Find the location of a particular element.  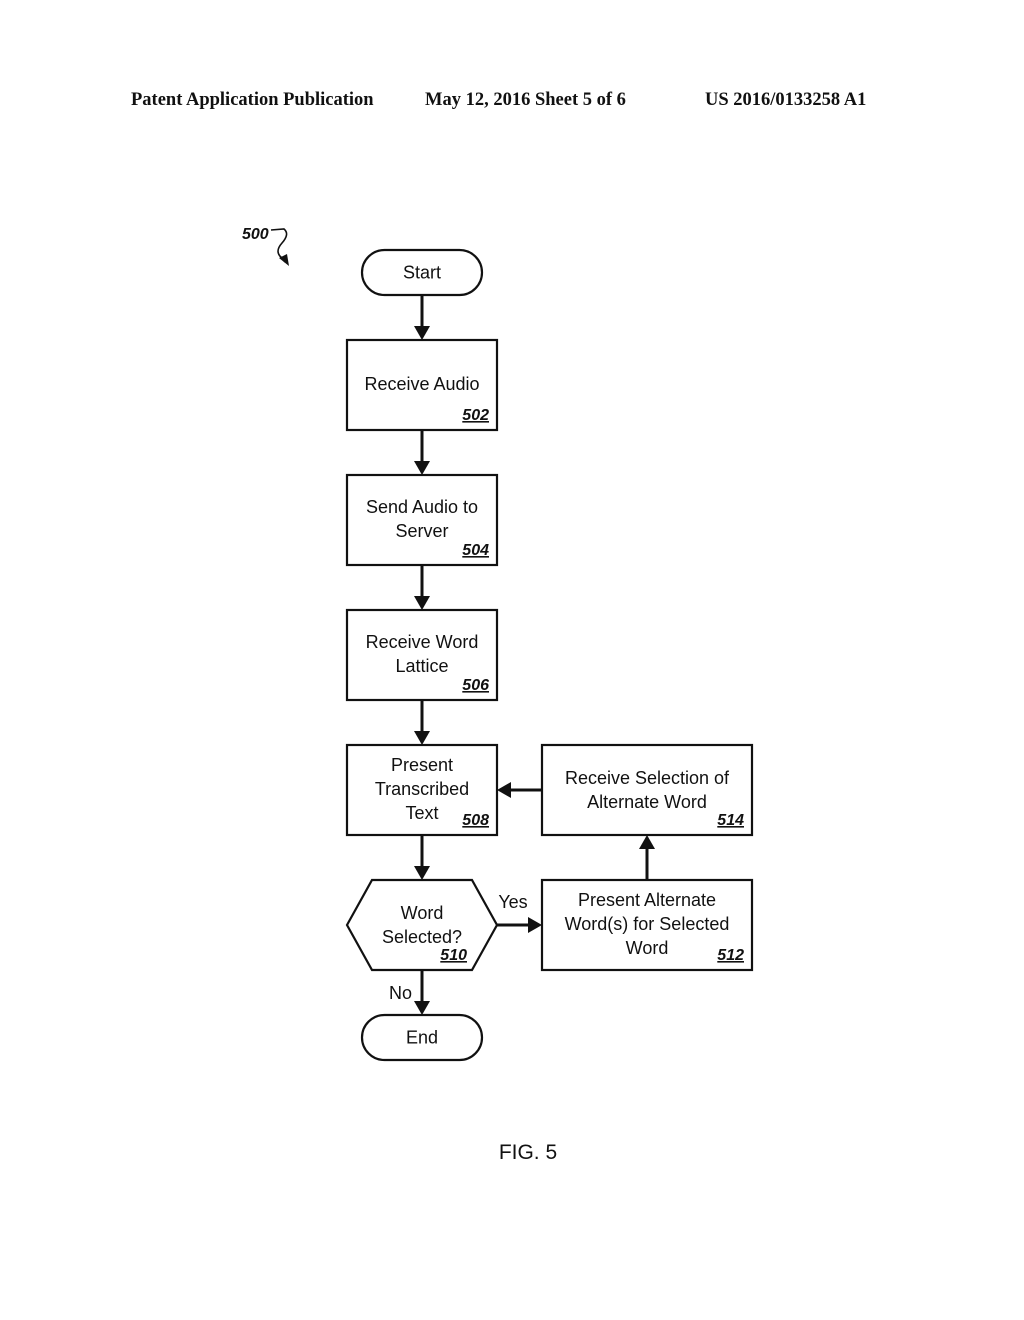

n508-label-line: Transcribed is located at coordinates (422, 789).